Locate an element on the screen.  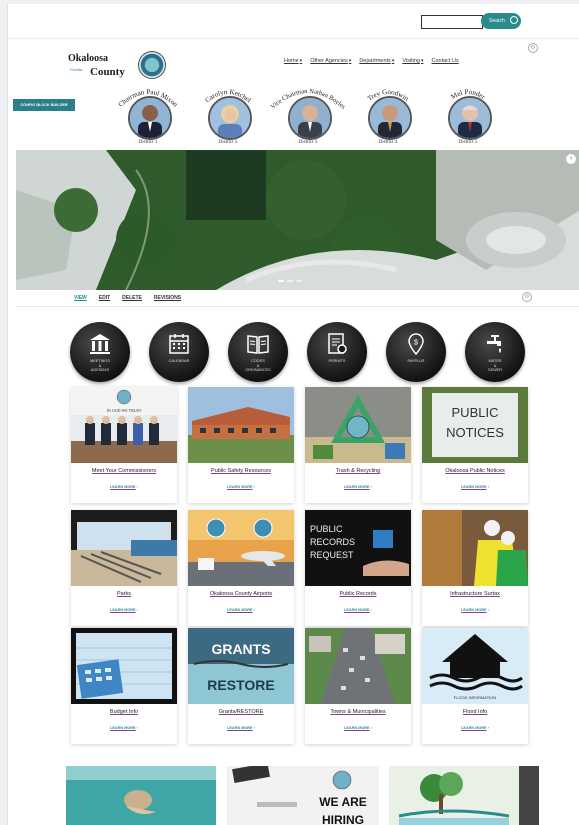
logo-sub: Florida is located at coordinates (76, 69).